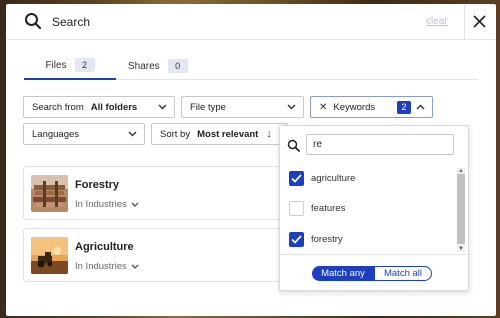 The height and width of the screenshot is (318, 500). I want to click on keyword-option-forestry: forestry, so click(316, 239).